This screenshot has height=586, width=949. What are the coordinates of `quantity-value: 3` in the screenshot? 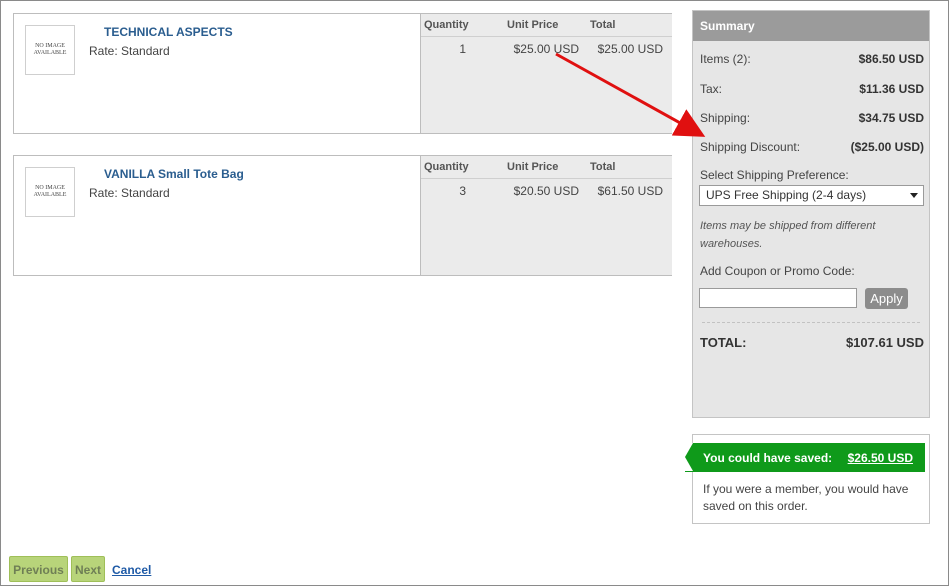 It's located at (462, 191).